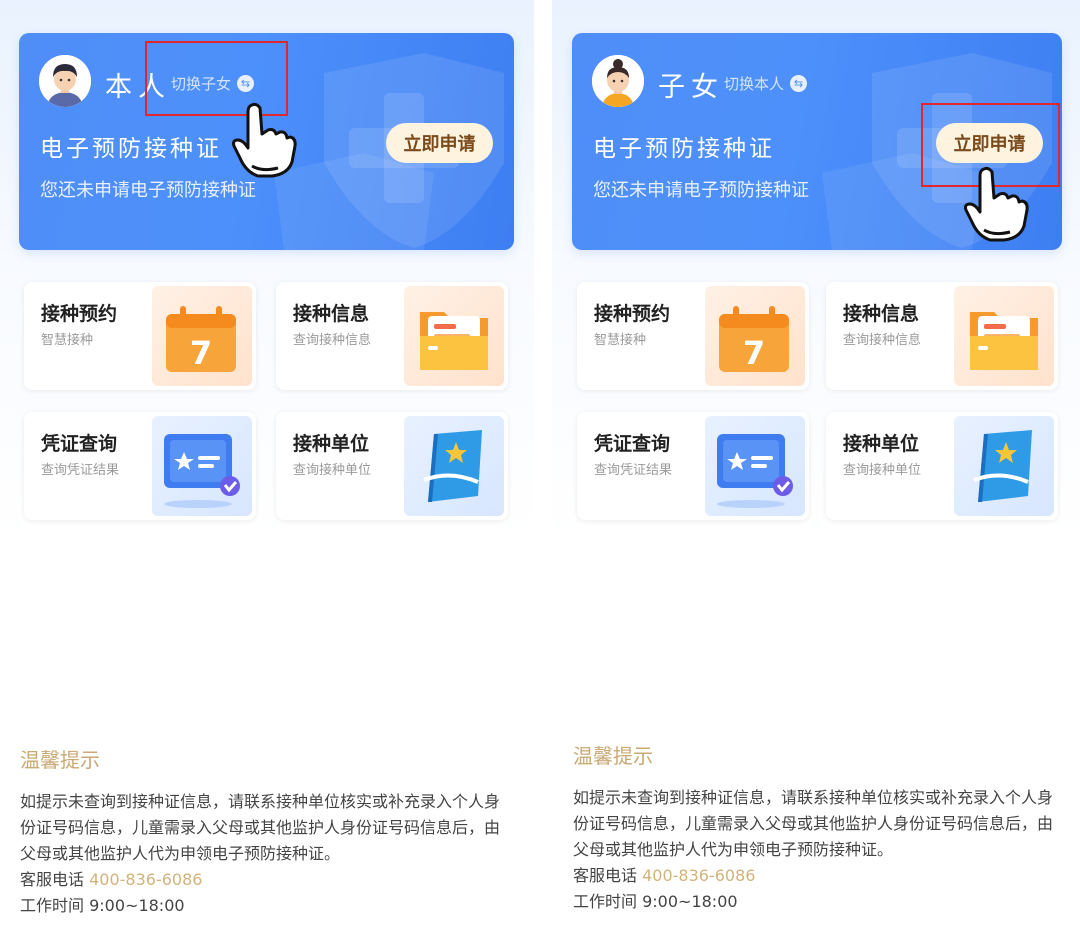 The width and height of the screenshot is (1080, 933). I want to click on screen-divider, so click(543, 466).